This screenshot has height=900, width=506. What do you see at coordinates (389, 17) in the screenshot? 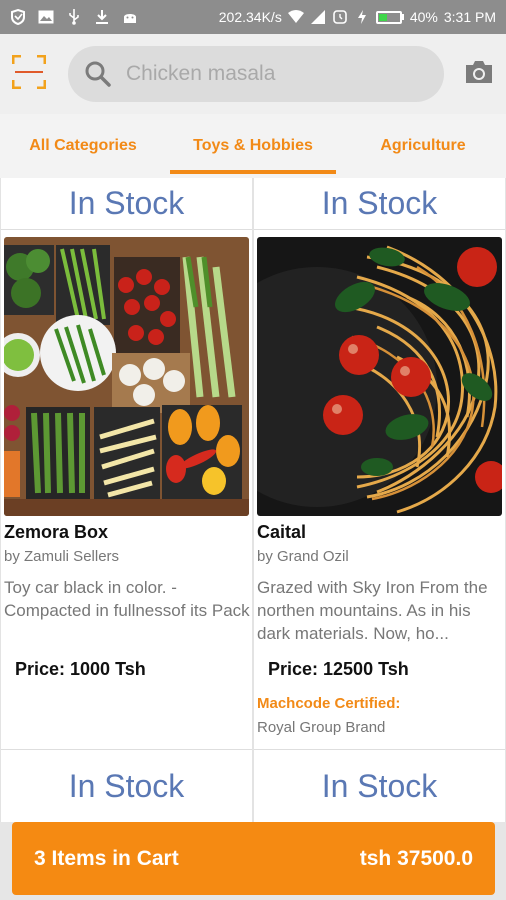
I see `battery-icon` at bounding box center [389, 17].